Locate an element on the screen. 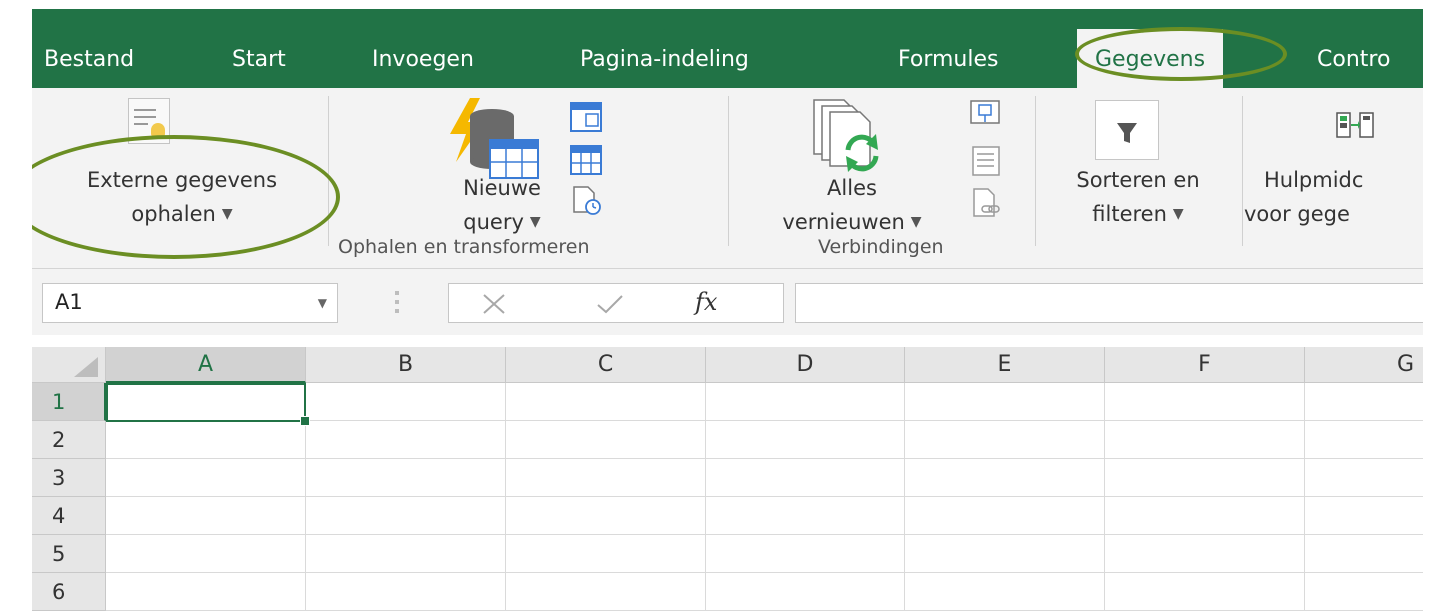 The height and width of the screenshot is (612, 1435). nieuwe-query-label-2: query is located at coordinates (493, 222).